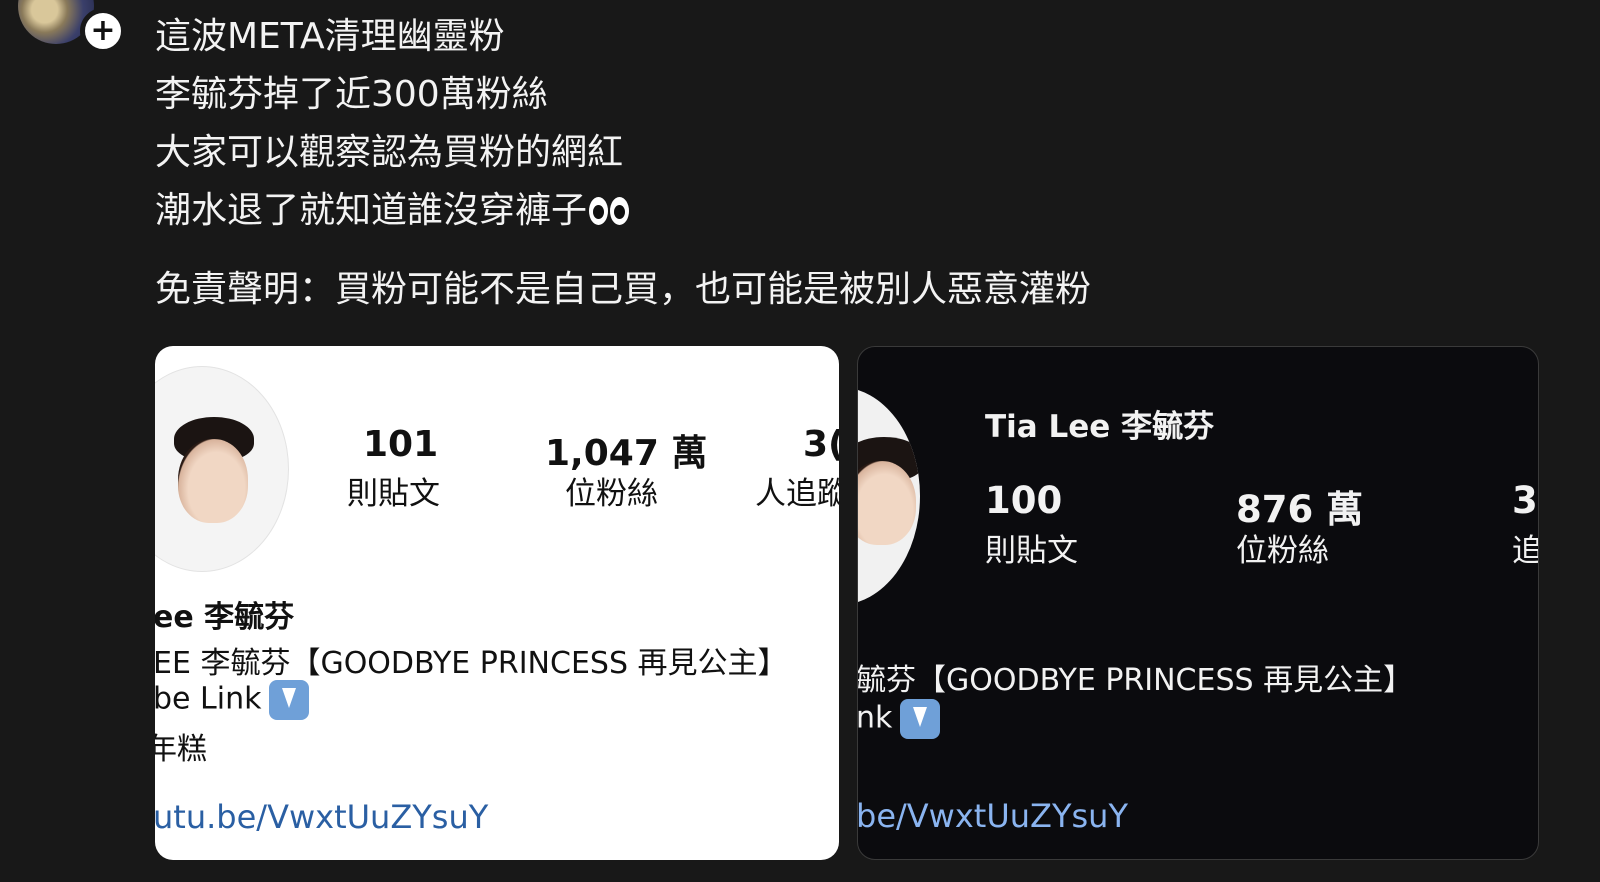  What do you see at coordinates (225, 617) in the screenshot?
I see `profile-name: ee 李毓芬` at bounding box center [225, 617].